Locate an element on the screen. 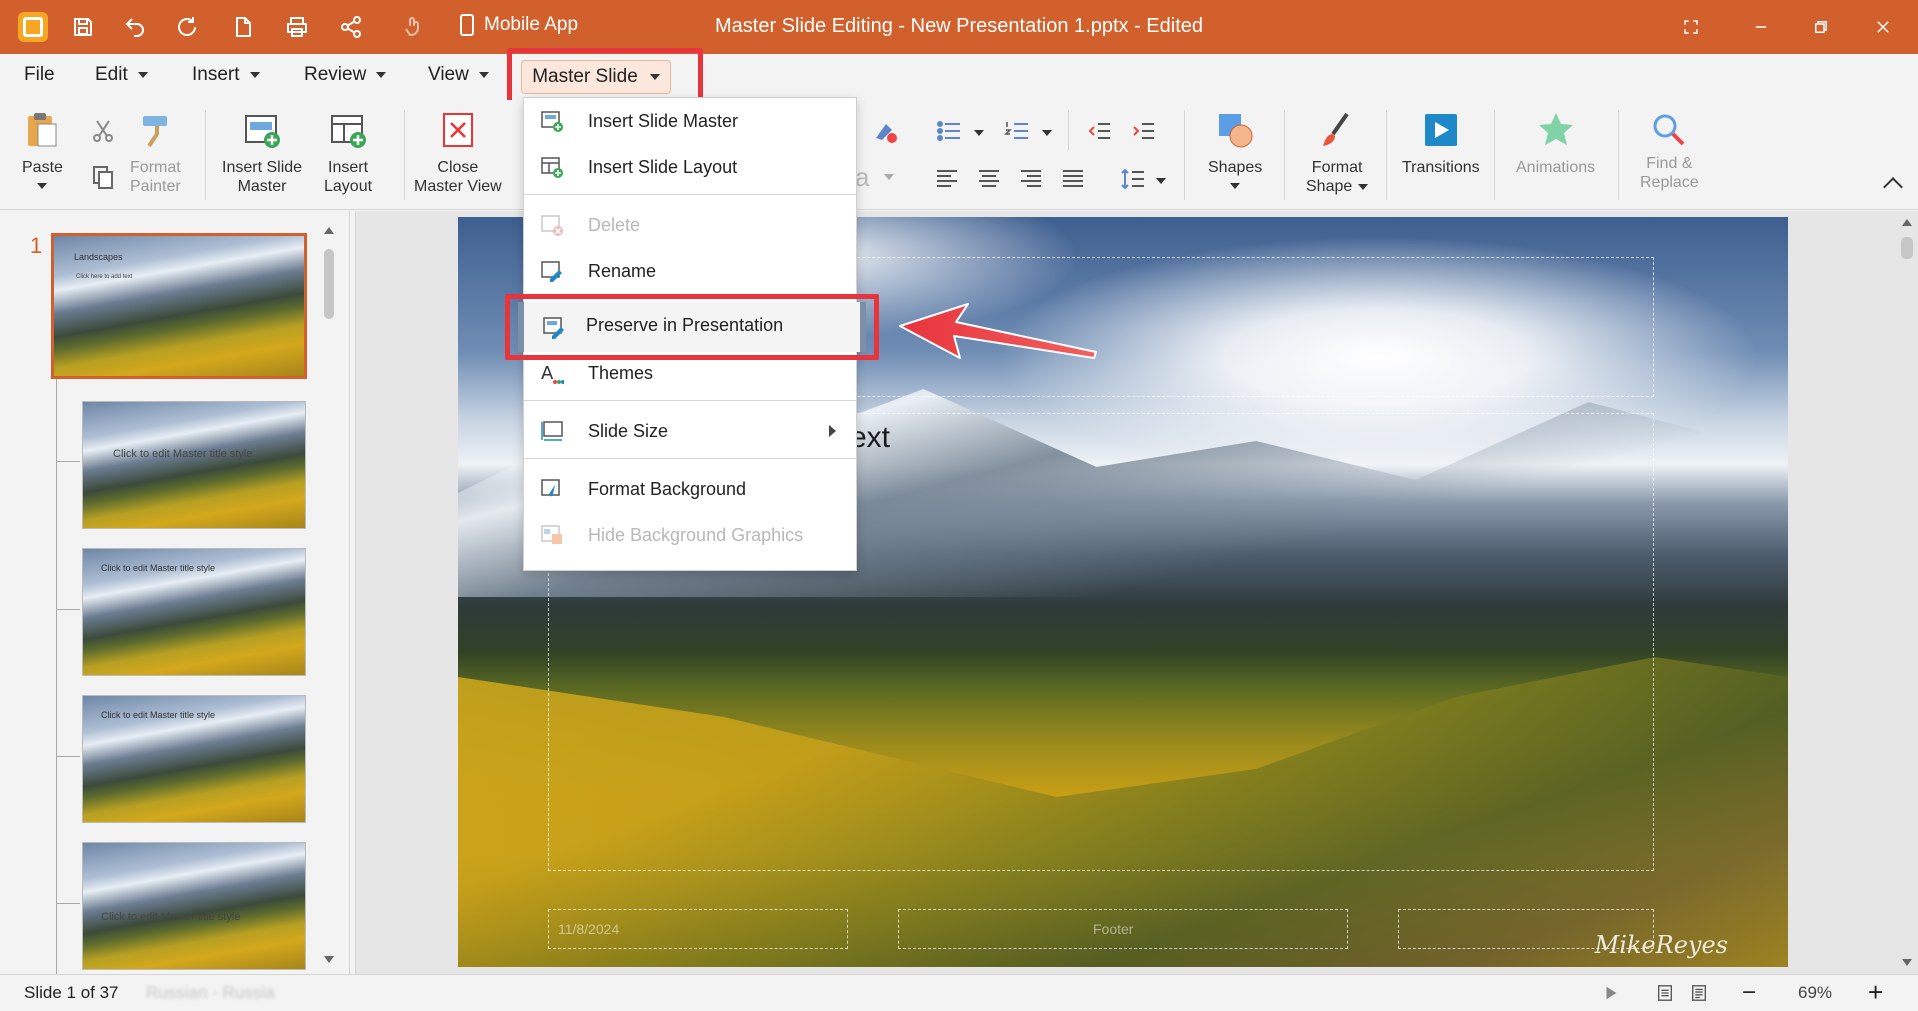 The width and height of the screenshot is (1918, 1011). align-right-icon is located at coordinates (1031, 179).